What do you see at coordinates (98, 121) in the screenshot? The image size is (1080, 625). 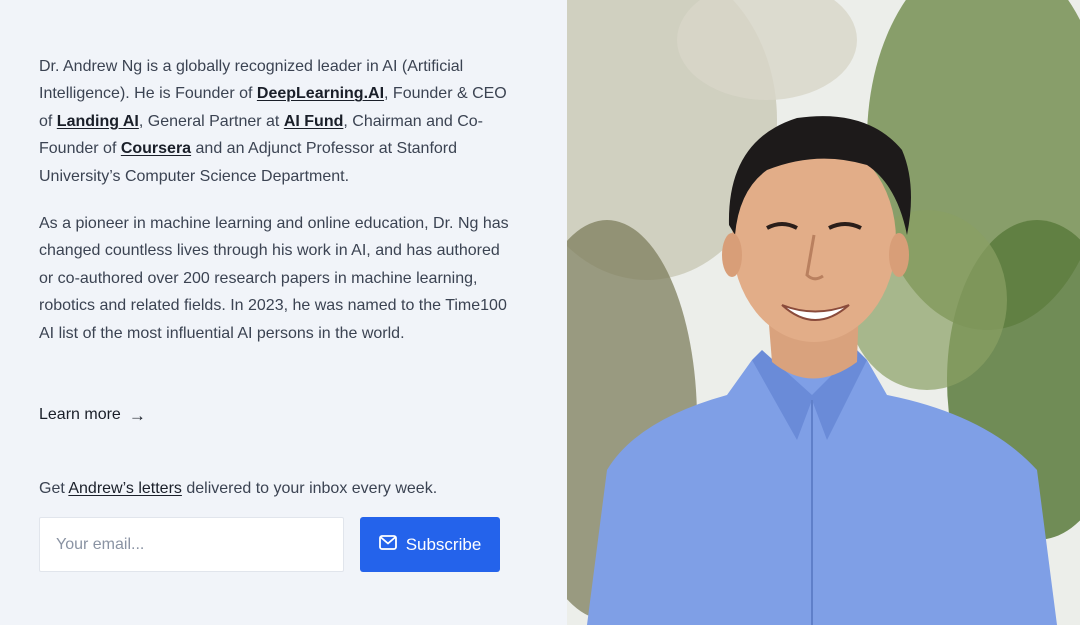 I see `landing-ai-link: Landing AI` at bounding box center [98, 121].